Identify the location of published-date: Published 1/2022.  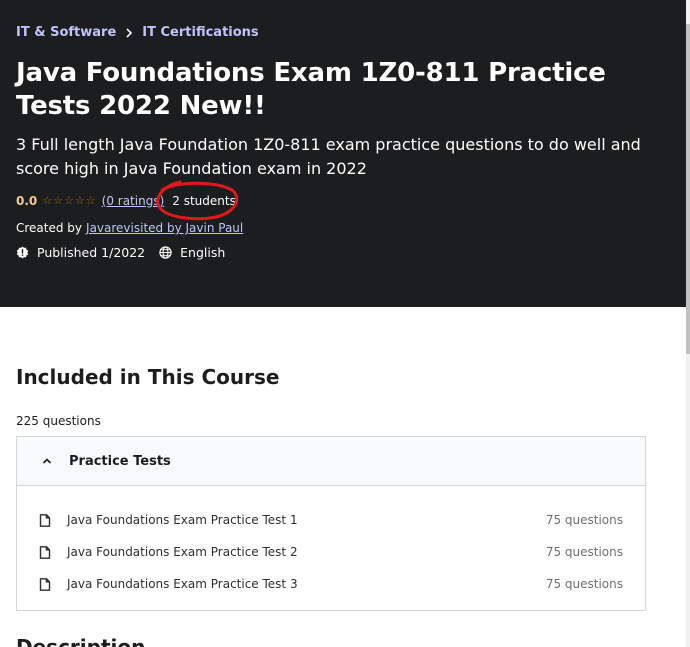
(80, 252).